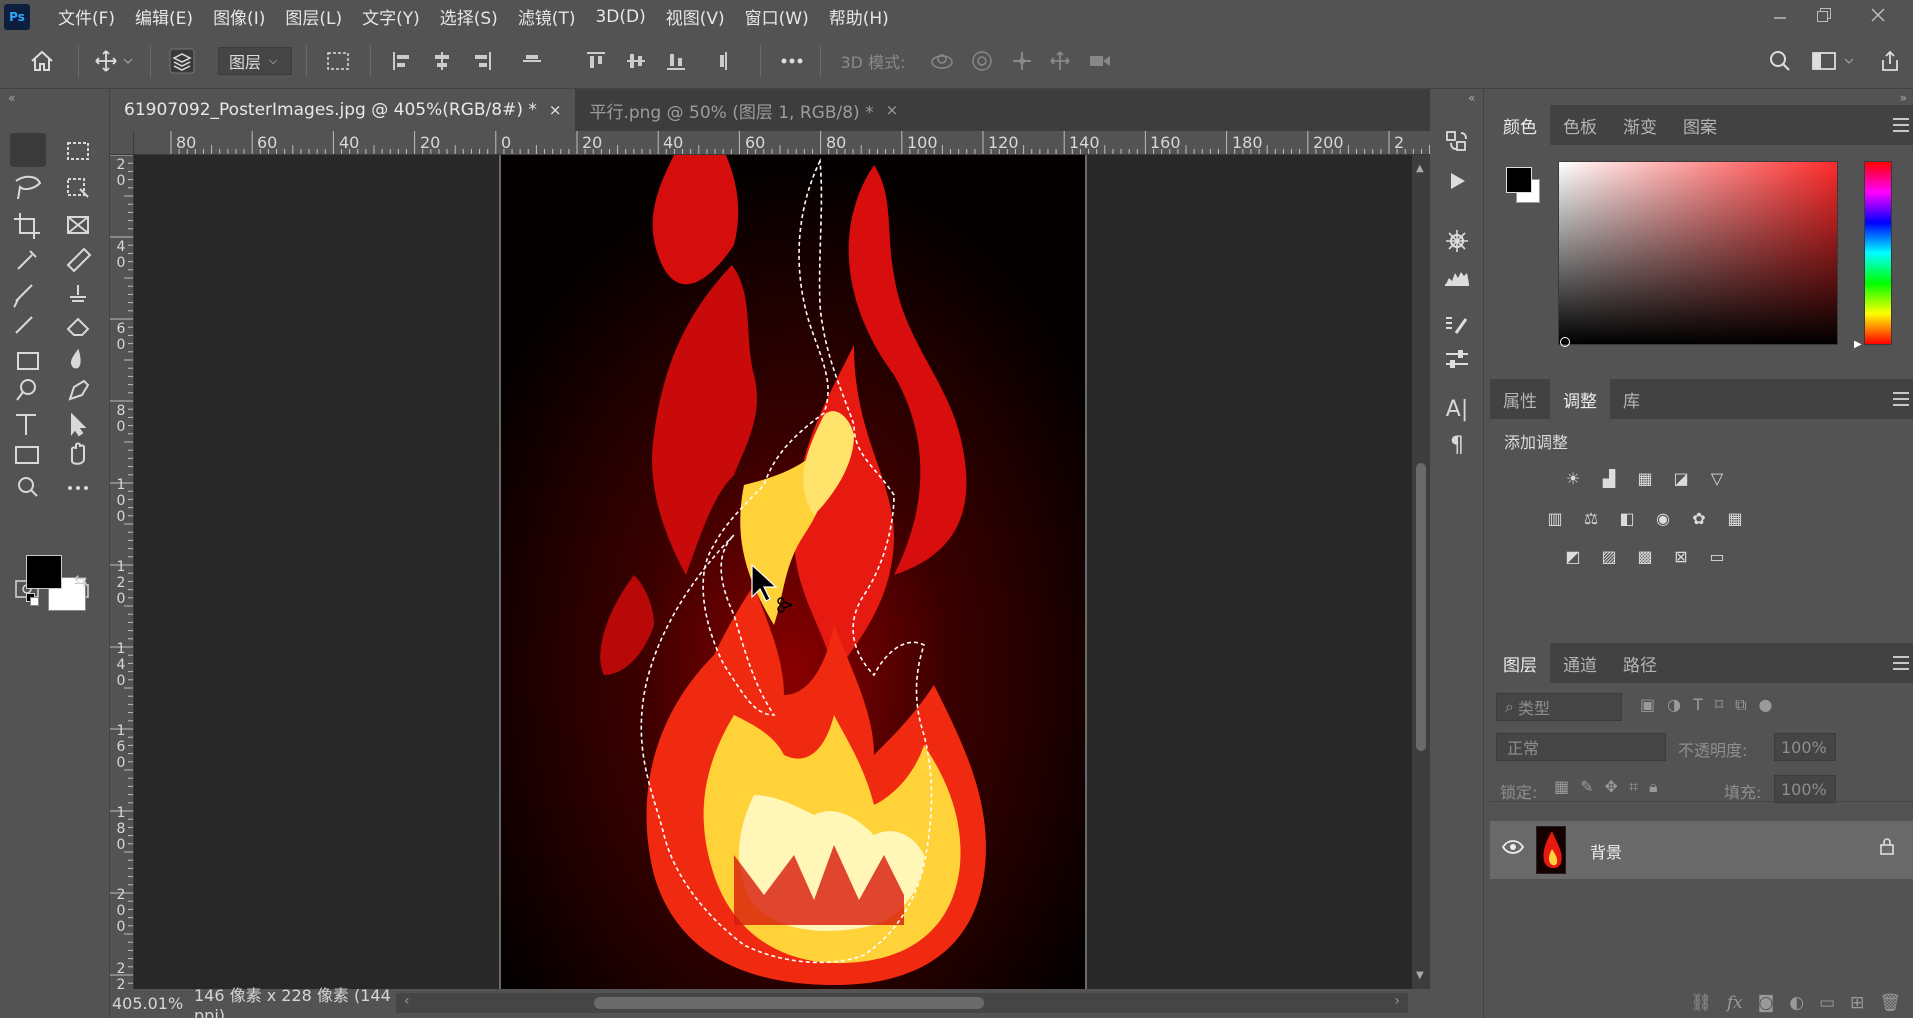 This screenshot has width=1913, height=1018. Describe the element at coordinates (78, 260) in the screenshot. I see `healing-brush-tool` at that location.